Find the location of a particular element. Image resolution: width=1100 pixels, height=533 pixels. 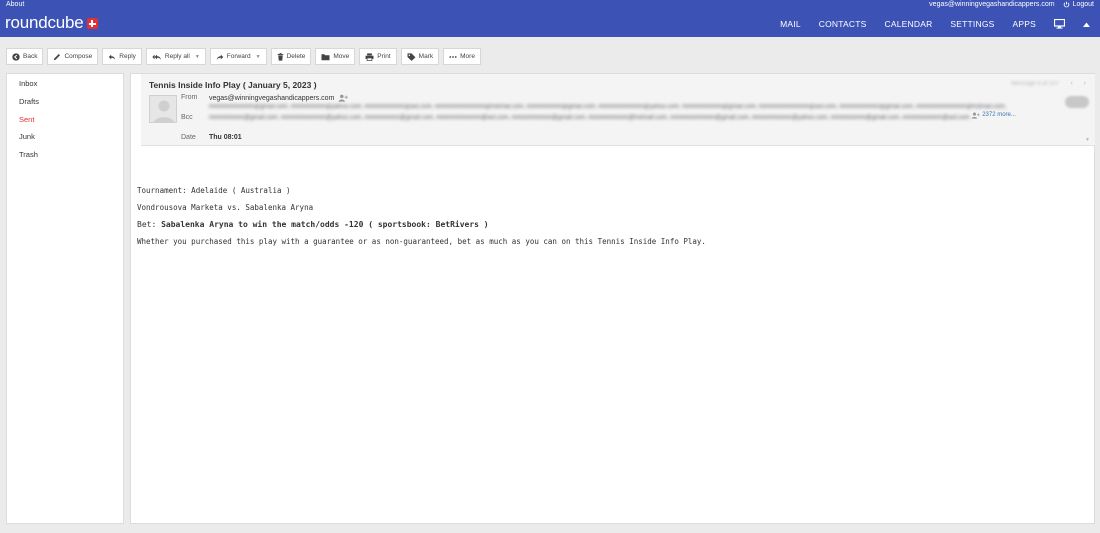

folder-move-icon is located at coordinates (325, 56).